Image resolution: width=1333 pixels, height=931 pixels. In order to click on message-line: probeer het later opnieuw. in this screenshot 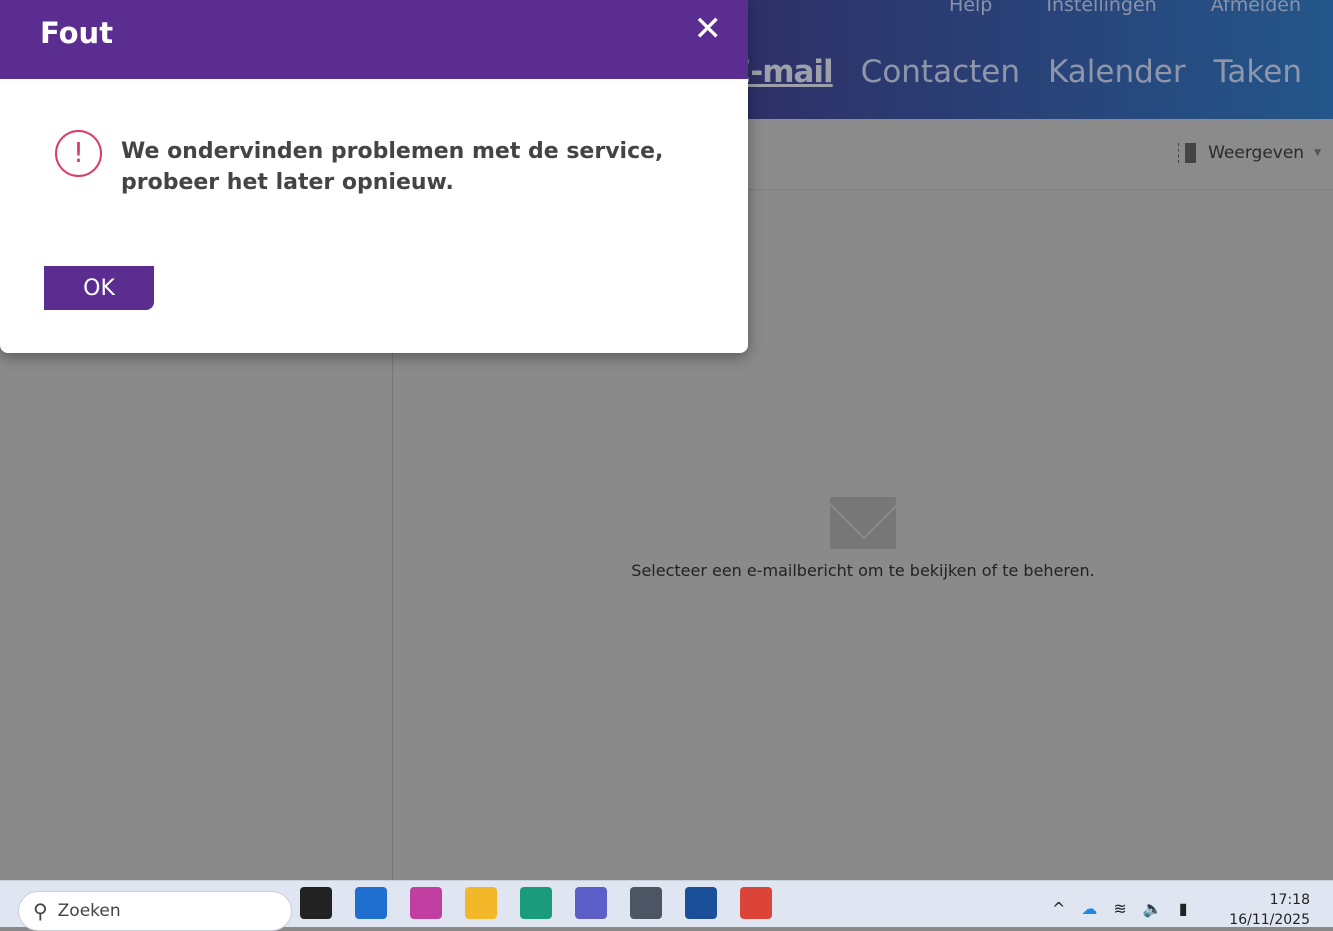, I will do `click(287, 182)`.